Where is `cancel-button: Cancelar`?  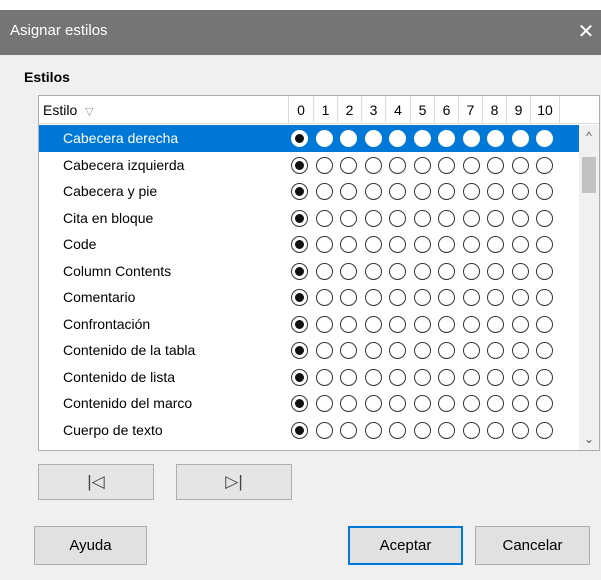
cancel-button: Cancelar is located at coordinates (532, 545).